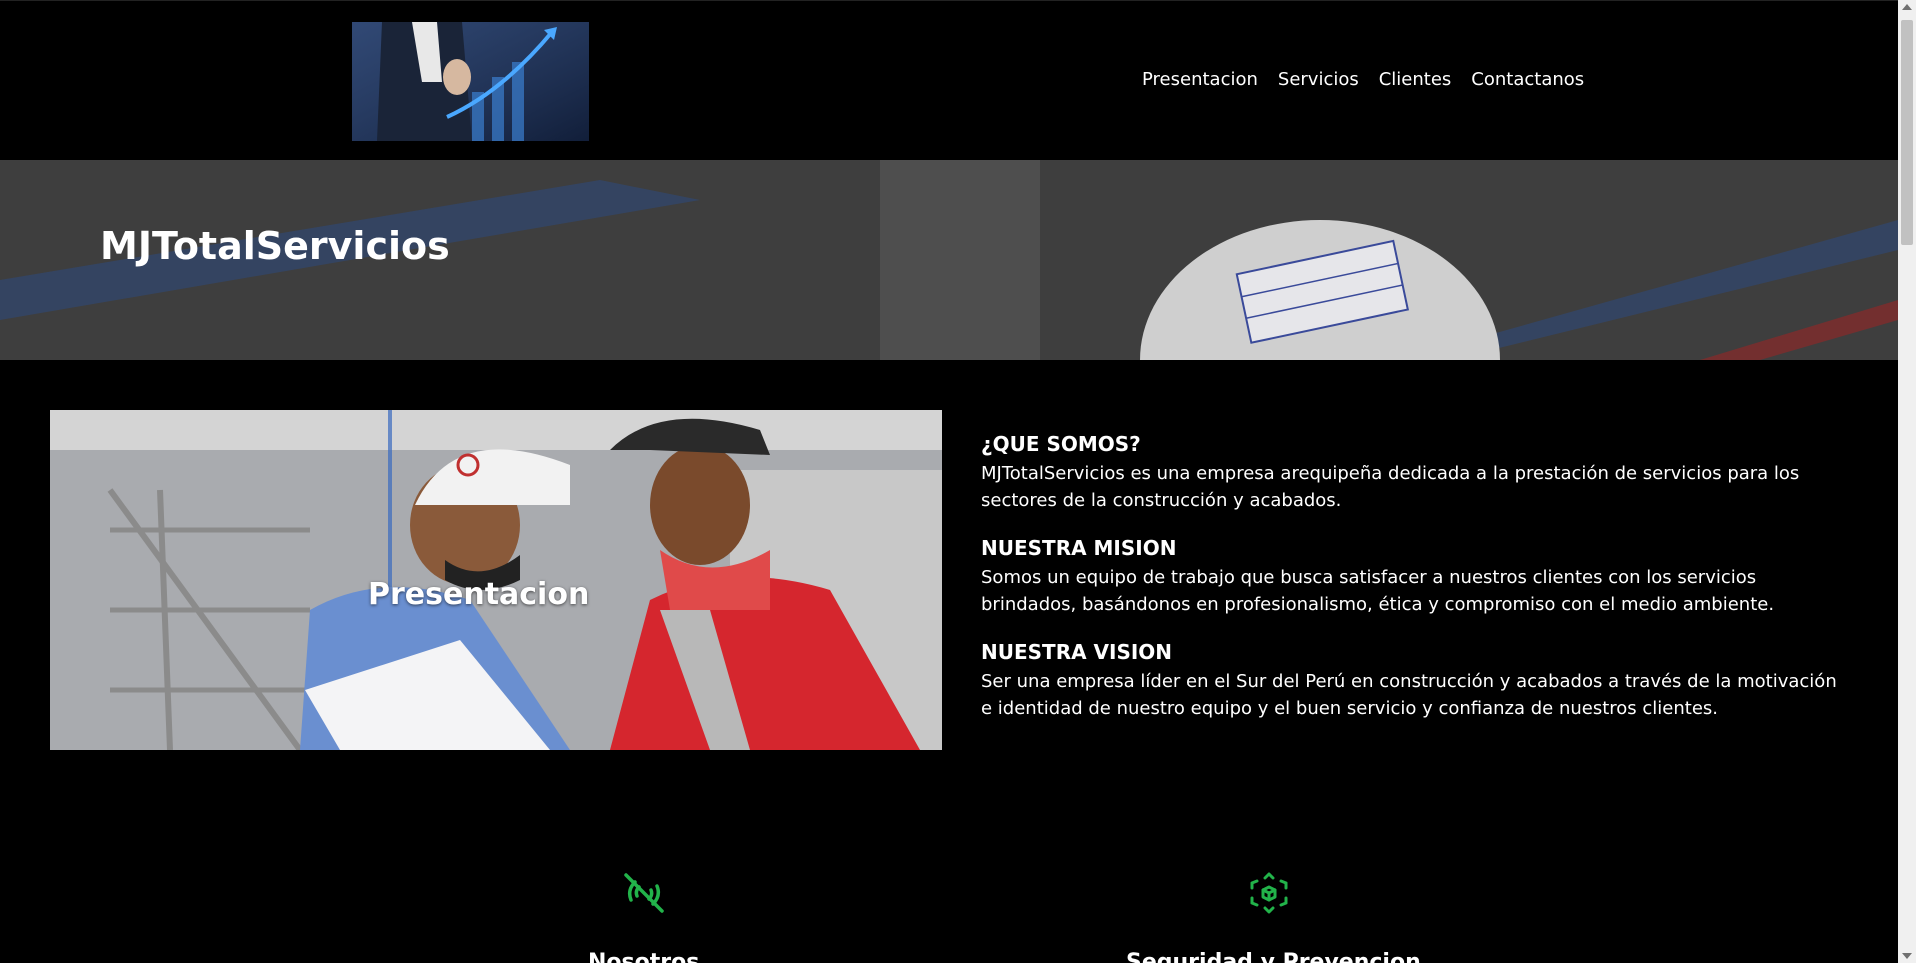 The height and width of the screenshot is (963, 1916). I want to click on page-title: MJTotalServicios, so click(275, 246).